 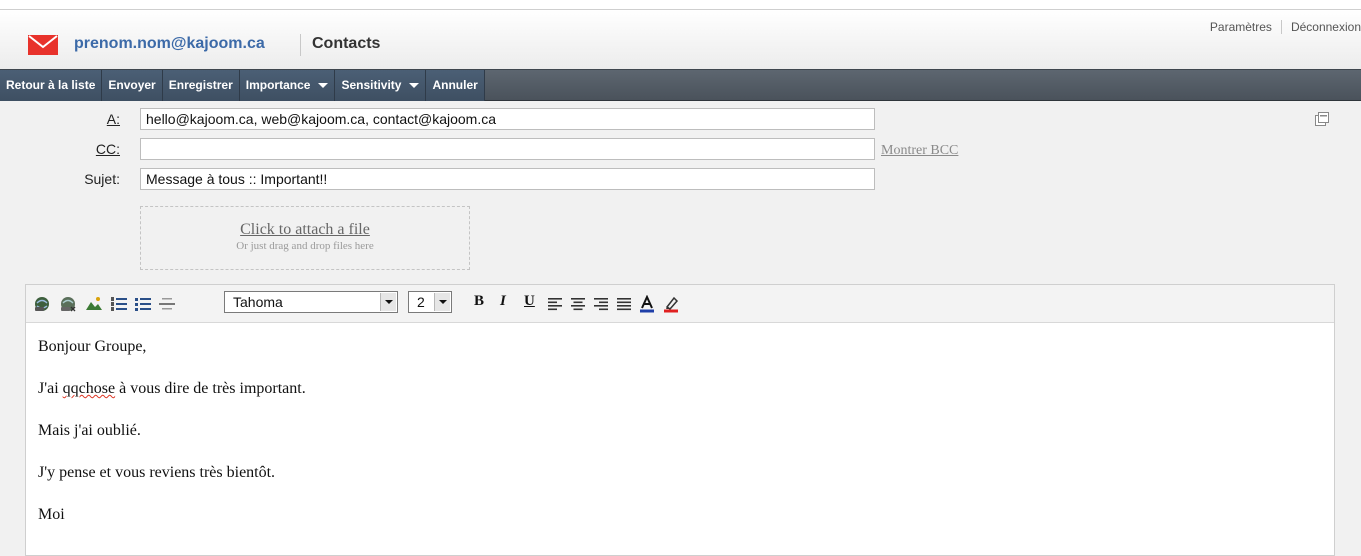 I want to click on envelope-icon, so click(x=43, y=45).